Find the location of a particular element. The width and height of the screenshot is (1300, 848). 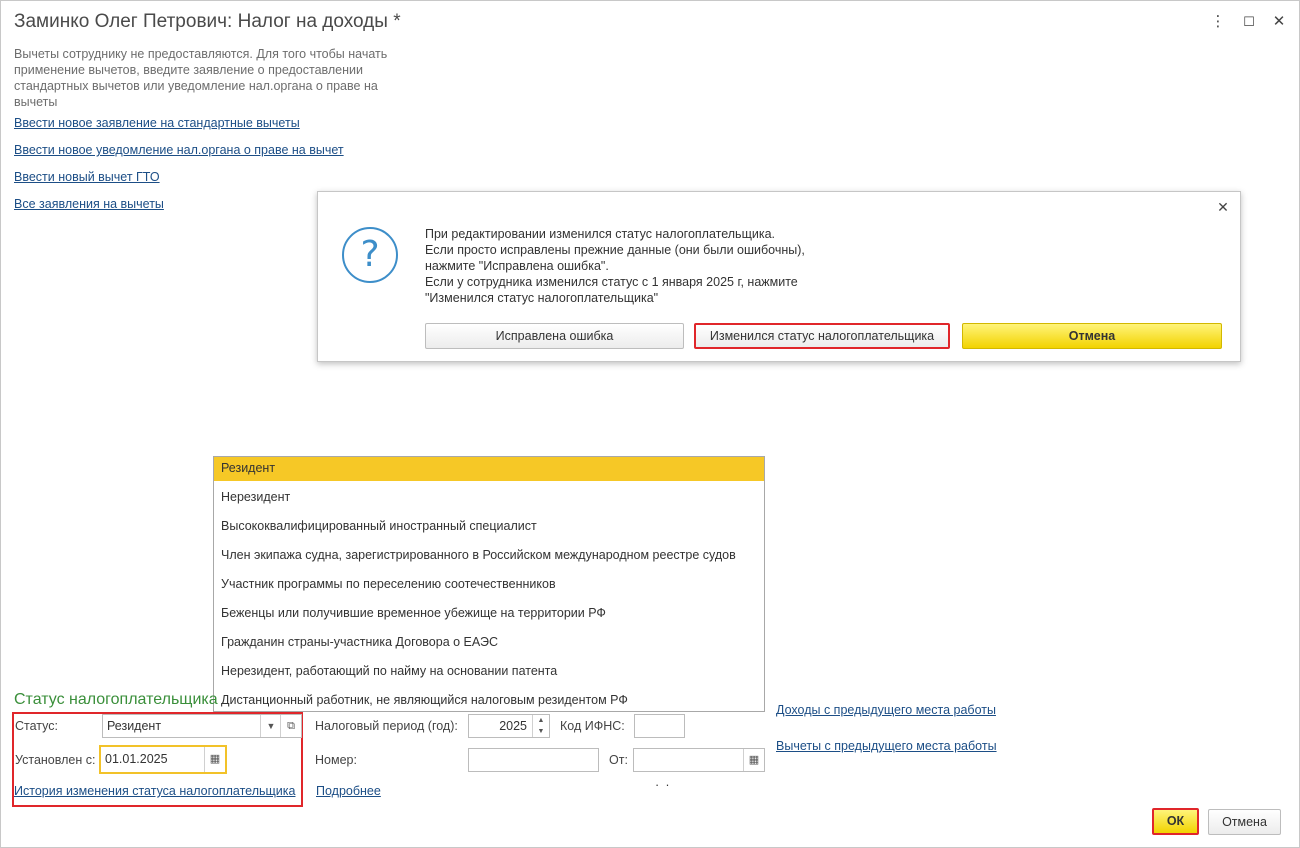

status-select: Резидент ▼ ⧉ is located at coordinates (202, 726).